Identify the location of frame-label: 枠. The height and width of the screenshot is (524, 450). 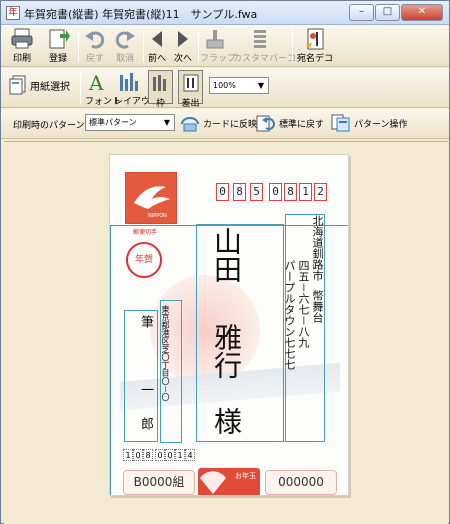
(160, 104).